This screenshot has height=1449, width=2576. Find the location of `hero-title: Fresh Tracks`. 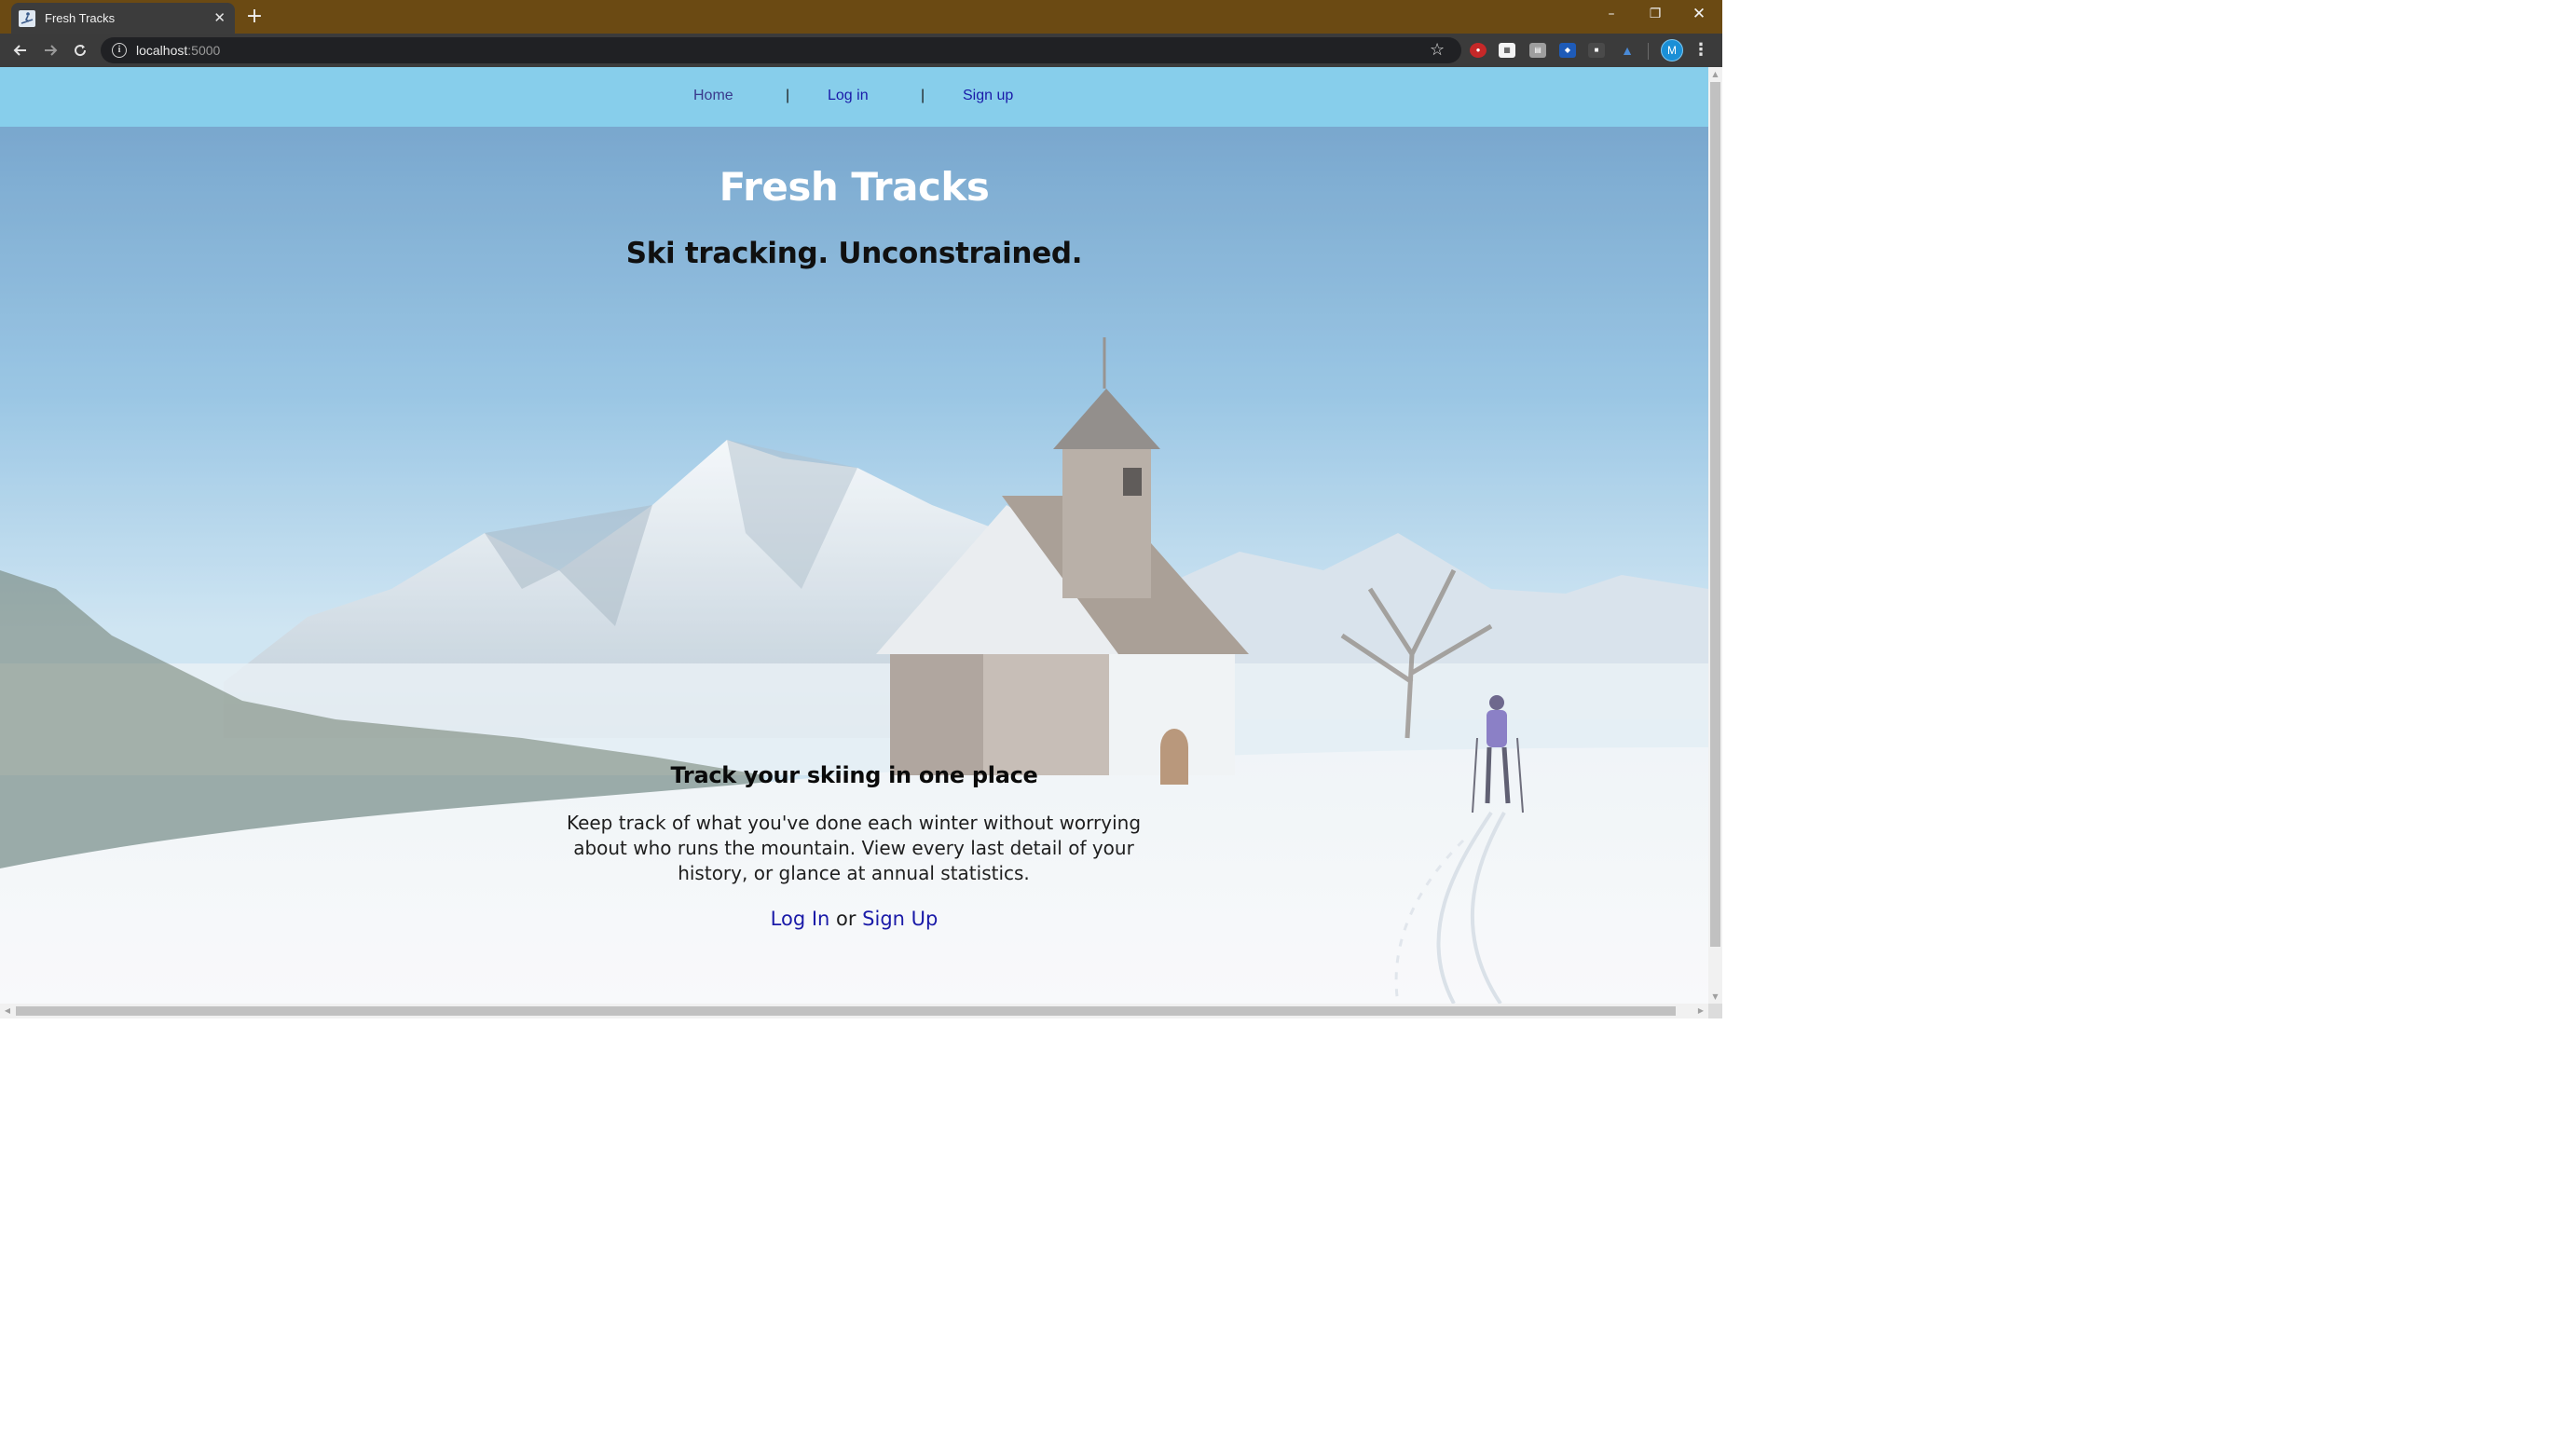

hero-title: Fresh Tracks is located at coordinates (854, 187).